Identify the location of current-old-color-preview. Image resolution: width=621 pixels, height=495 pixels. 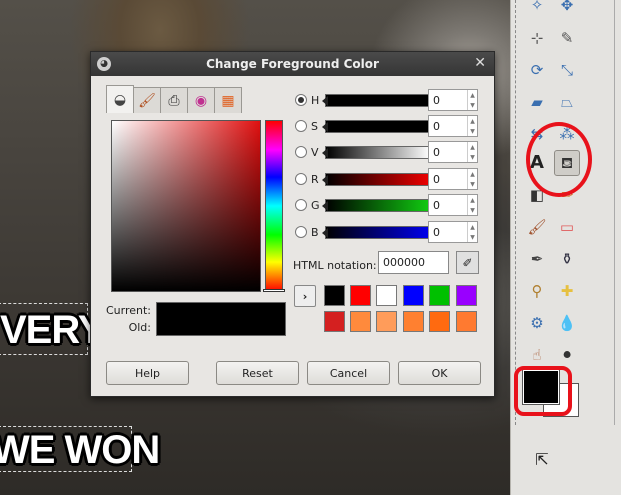
(221, 319).